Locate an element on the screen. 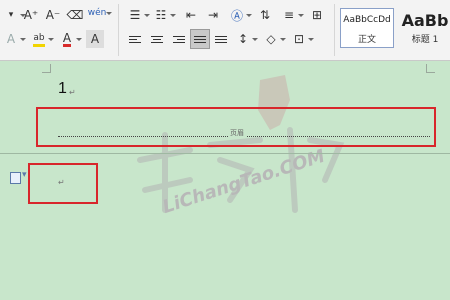 Image resolution: width=450 pixels, height=300 pixels. borders-button: ⊡ is located at coordinates (302, 39).